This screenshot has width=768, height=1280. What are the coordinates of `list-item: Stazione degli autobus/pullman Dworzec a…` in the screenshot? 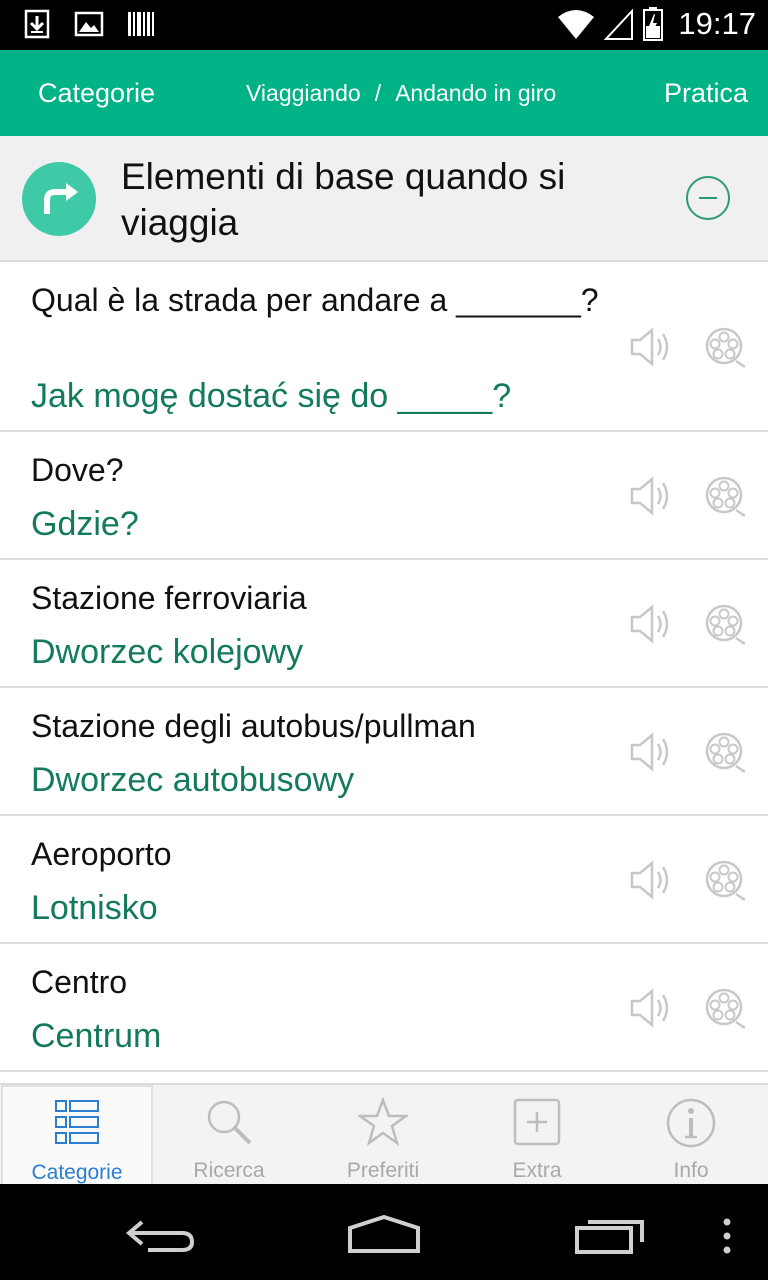 It's located at (384, 752).